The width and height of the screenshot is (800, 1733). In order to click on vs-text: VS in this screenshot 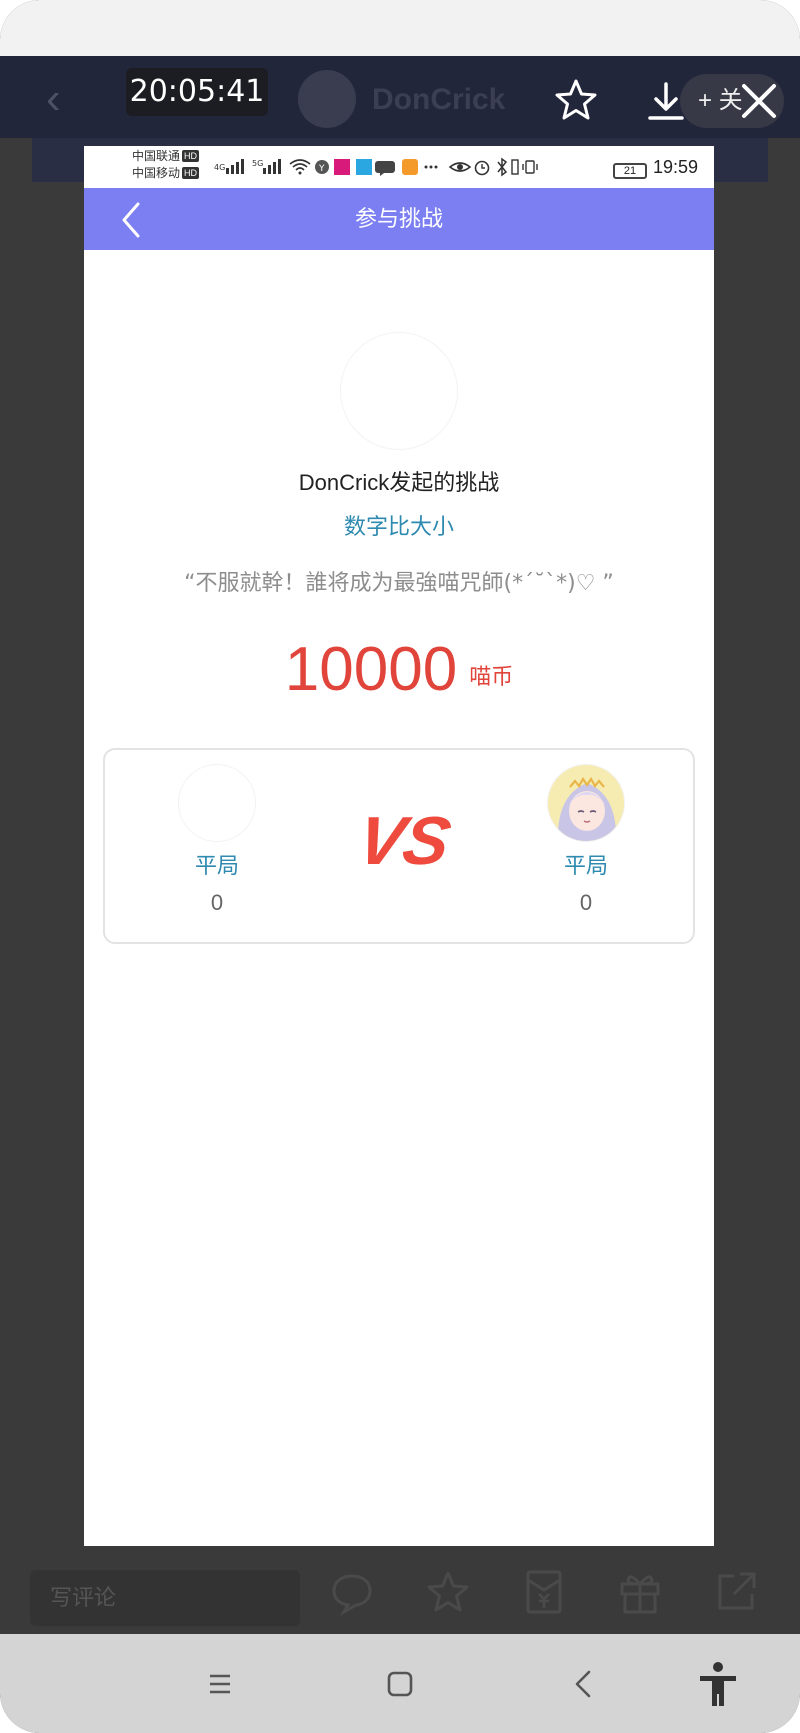, I will do `click(401, 840)`.